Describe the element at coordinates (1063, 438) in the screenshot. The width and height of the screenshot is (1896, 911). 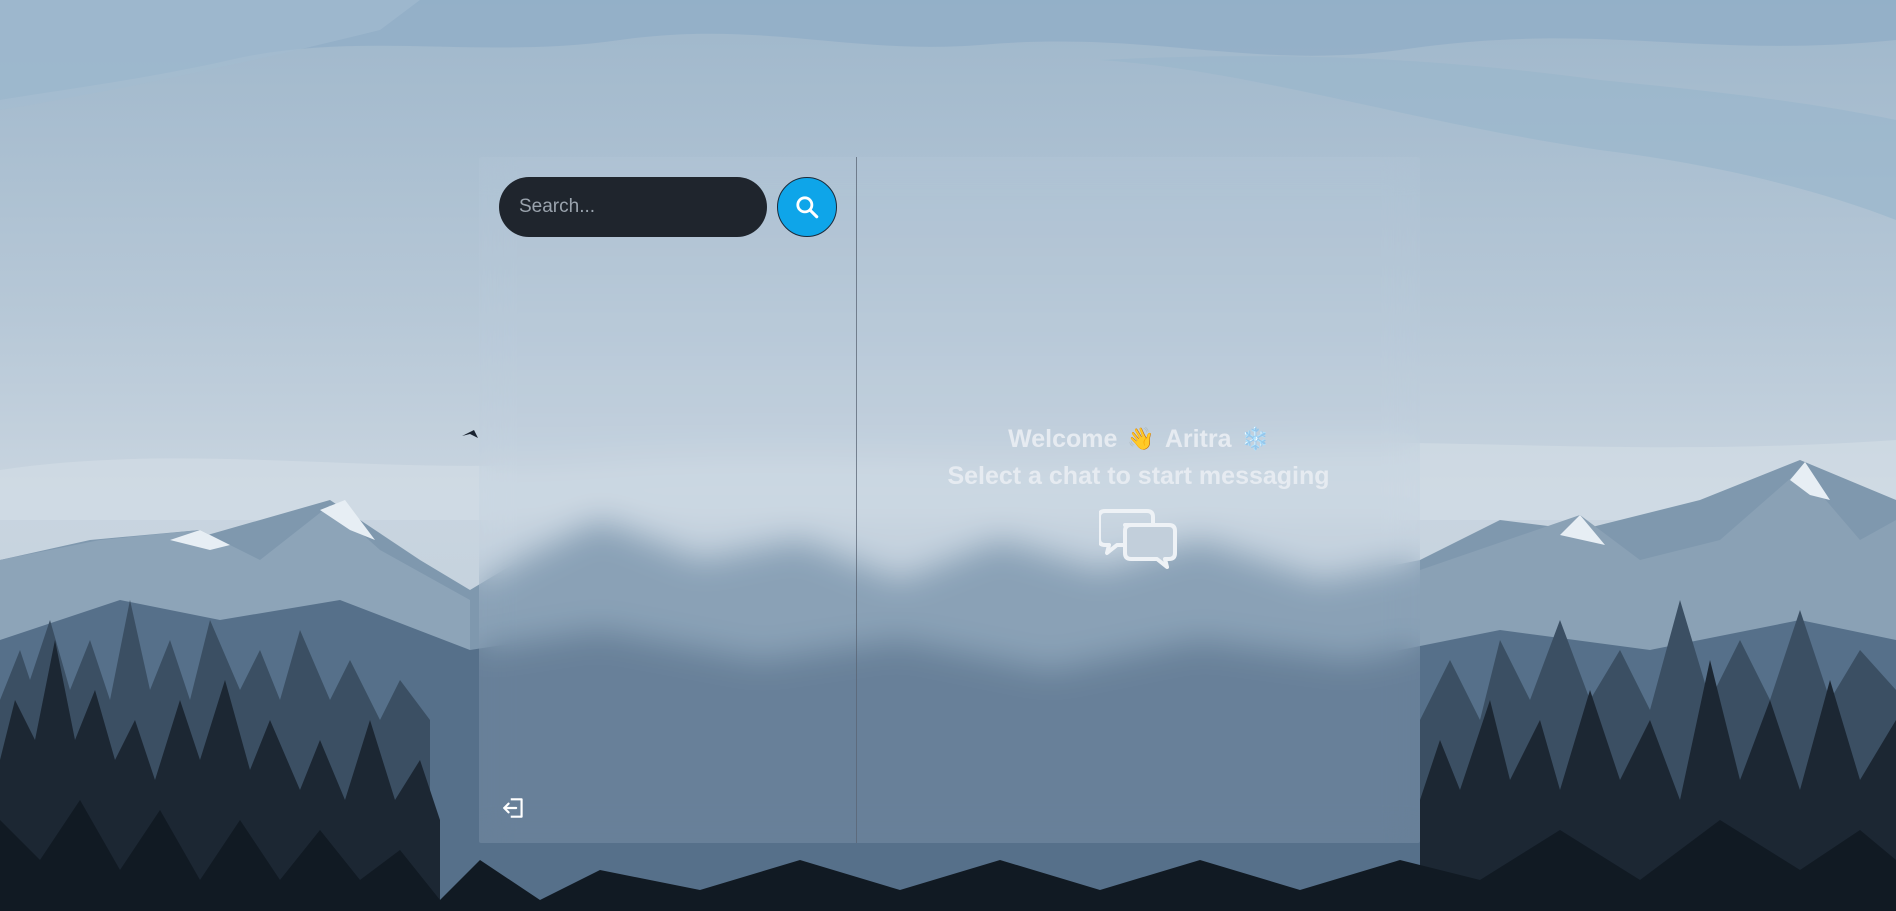
I see `welcome-greeting: Welcome` at that location.